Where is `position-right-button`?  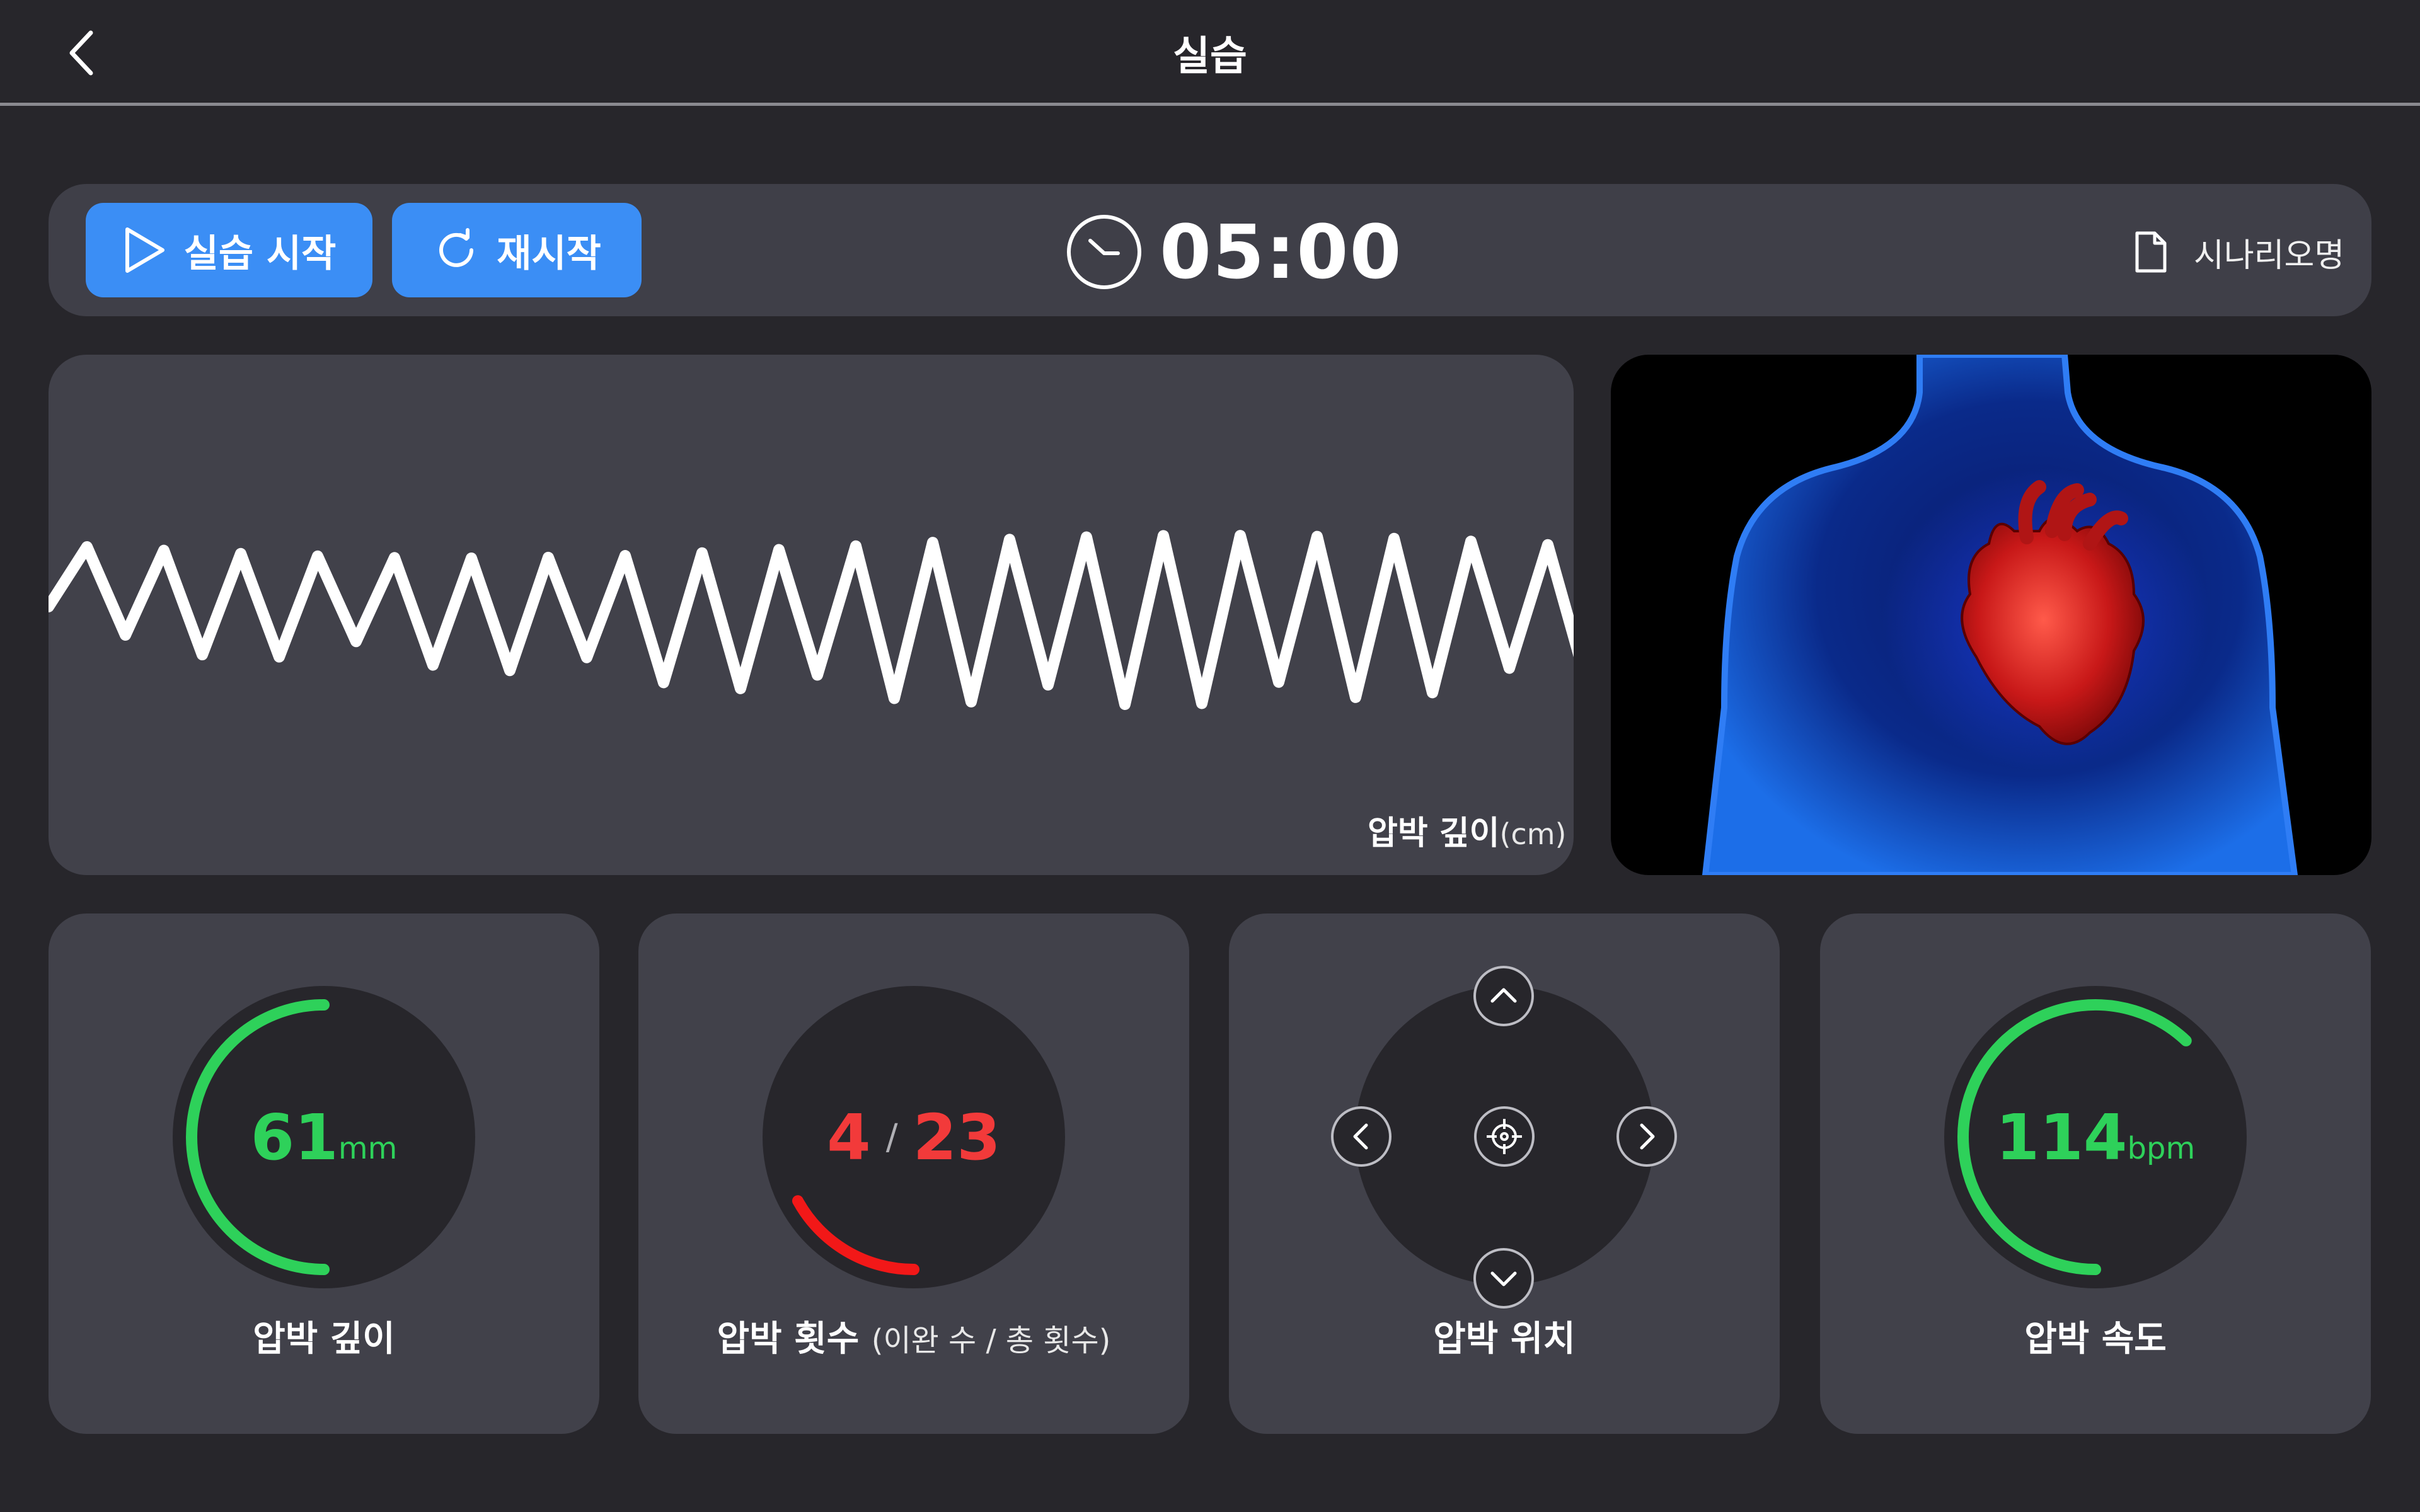 position-right-button is located at coordinates (1647, 1136).